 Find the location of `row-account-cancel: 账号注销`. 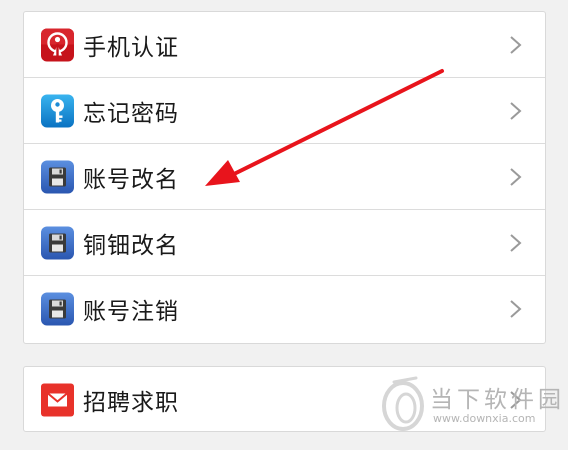

row-account-cancel: 账号注销 is located at coordinates (284, 308).